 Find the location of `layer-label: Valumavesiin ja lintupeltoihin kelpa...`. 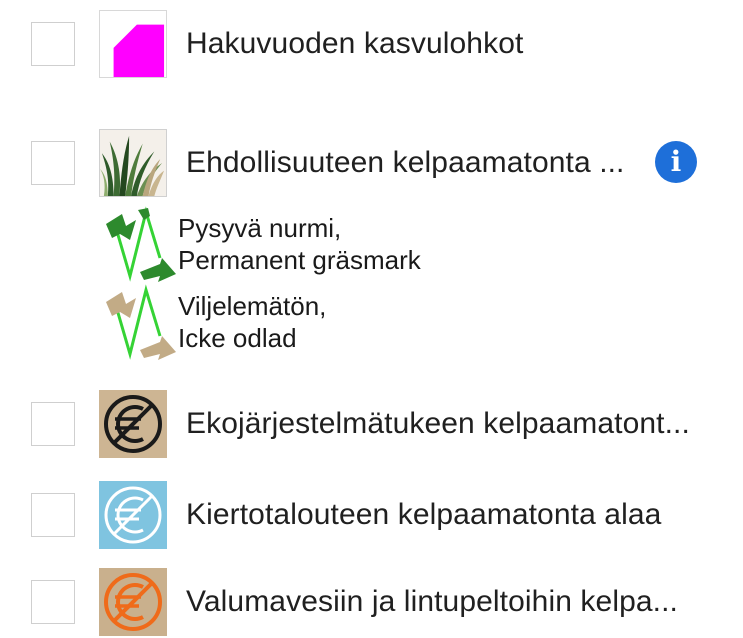

layer-label: Valumavesiin ja lintupeltoihin kelpa... is located at coordinates (432, 601).